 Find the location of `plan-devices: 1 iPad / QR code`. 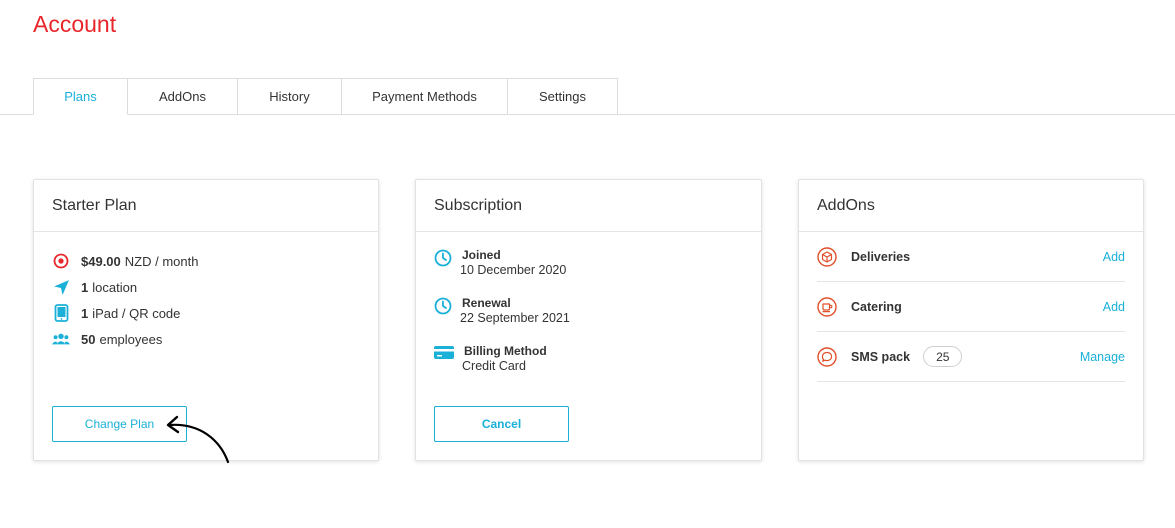

plan-devices: 1 iPad / QR code is located at coordinates (125, 313).